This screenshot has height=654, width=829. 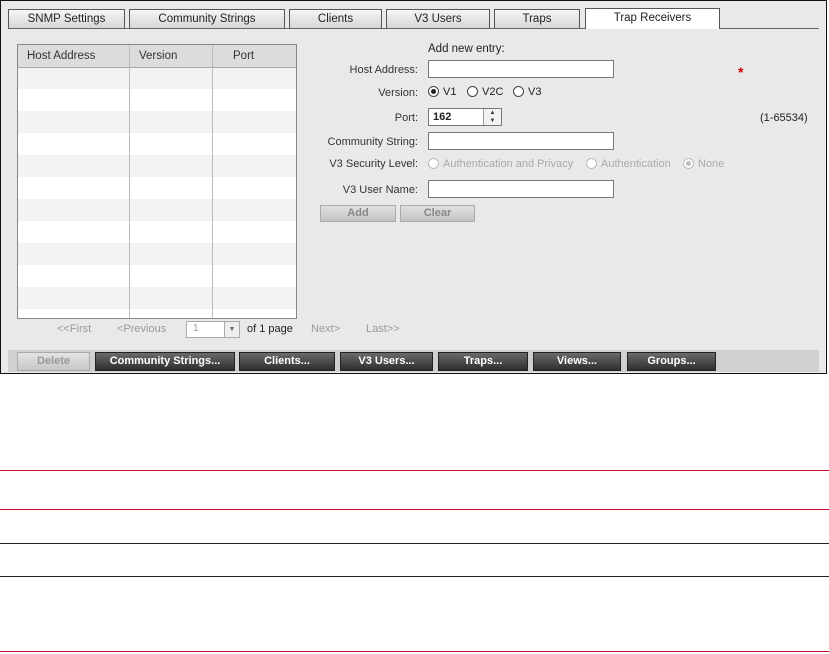 What do you see at coordinates (231, 329) in the screenshot?
I see `chevron-down-icon: ▼` at bounding box center [231, 329].